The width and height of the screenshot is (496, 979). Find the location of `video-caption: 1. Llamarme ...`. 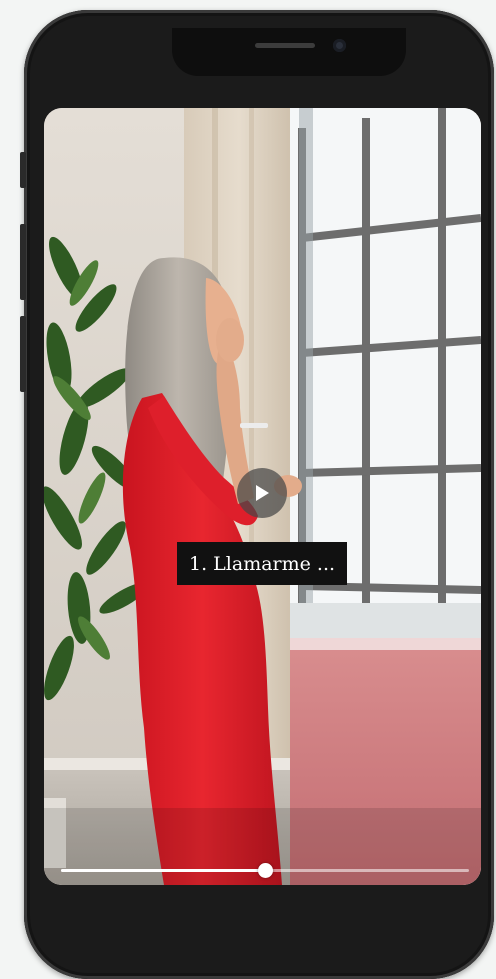

video-caption: 1. Llamarme ... is located at coordinates (262, 563).